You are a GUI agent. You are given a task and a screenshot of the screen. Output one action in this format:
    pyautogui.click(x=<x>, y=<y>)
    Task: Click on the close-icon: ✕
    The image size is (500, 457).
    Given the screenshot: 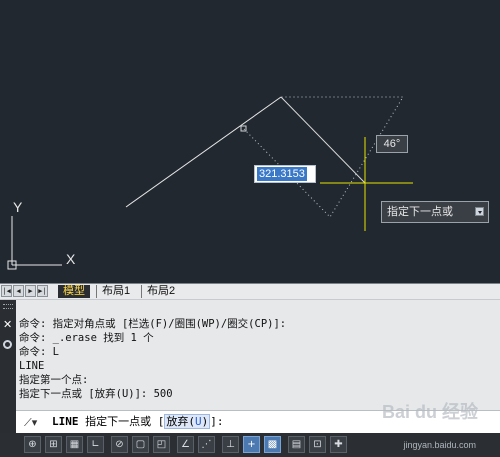 What is the action you would take?
    pyautogui.click(x=7, y=324)
    